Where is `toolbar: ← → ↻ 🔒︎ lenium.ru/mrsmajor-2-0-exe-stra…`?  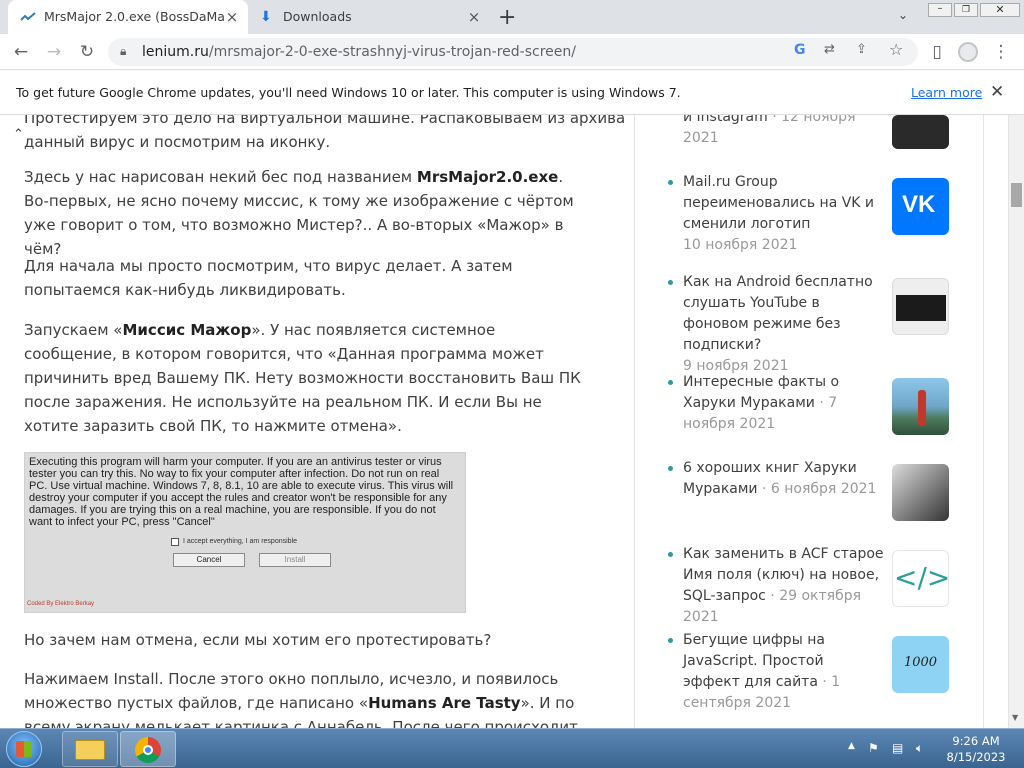
toolbar: ← → ↻ 🔒︎ lenium.ru/mrsmajor-2-0-exe-stra… is located at coordinates (512, 52).